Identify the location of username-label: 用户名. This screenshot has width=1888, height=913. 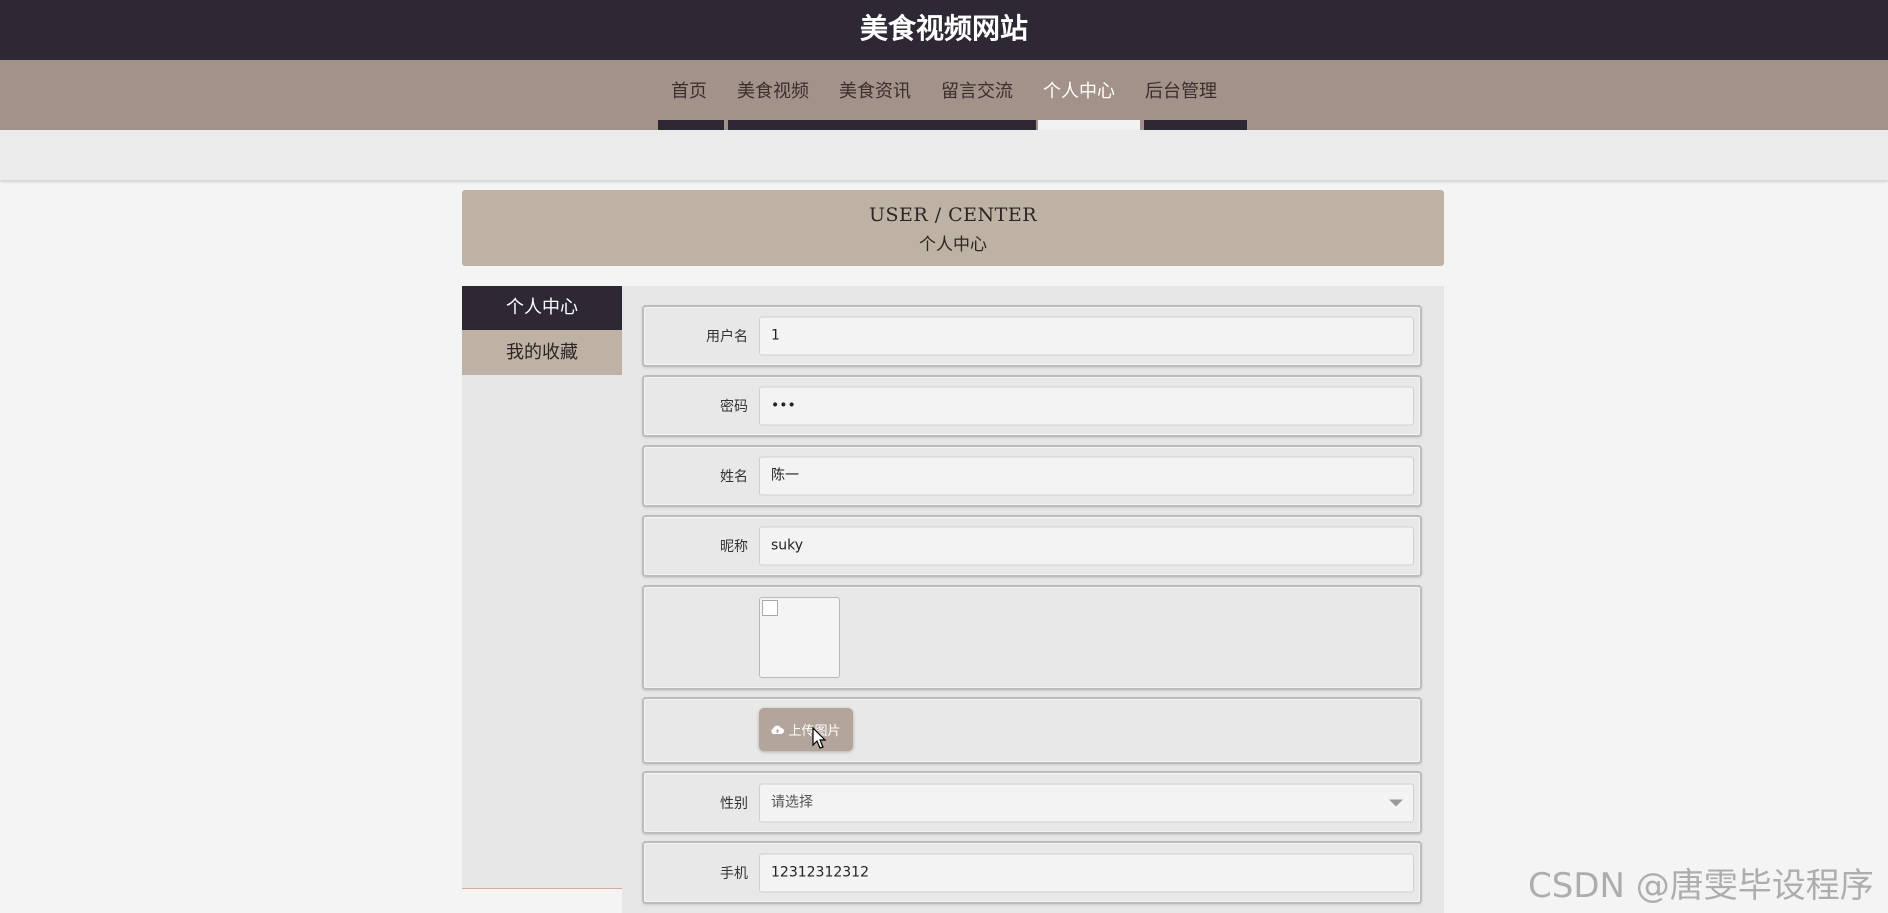
(727, 337).